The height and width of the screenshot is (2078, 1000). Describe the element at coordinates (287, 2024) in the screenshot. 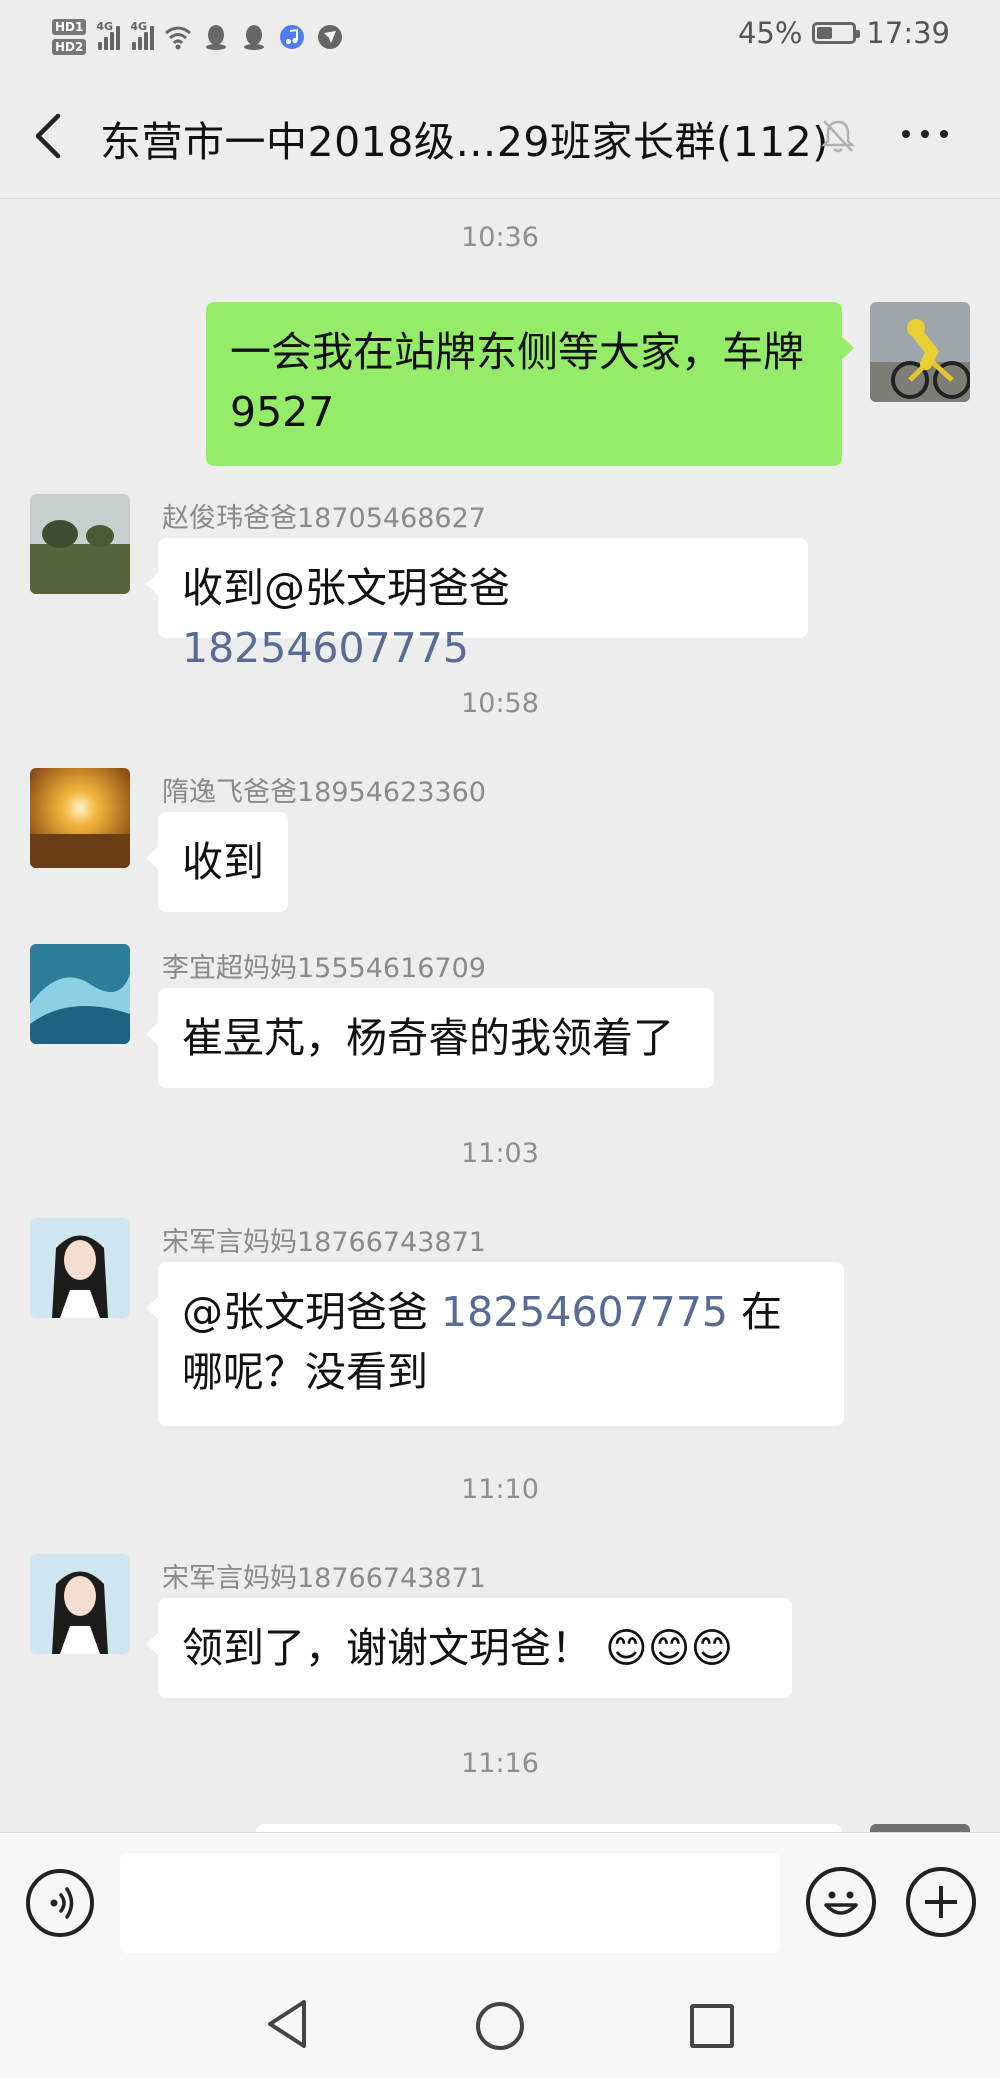

I see `system-back-icon` at that location.